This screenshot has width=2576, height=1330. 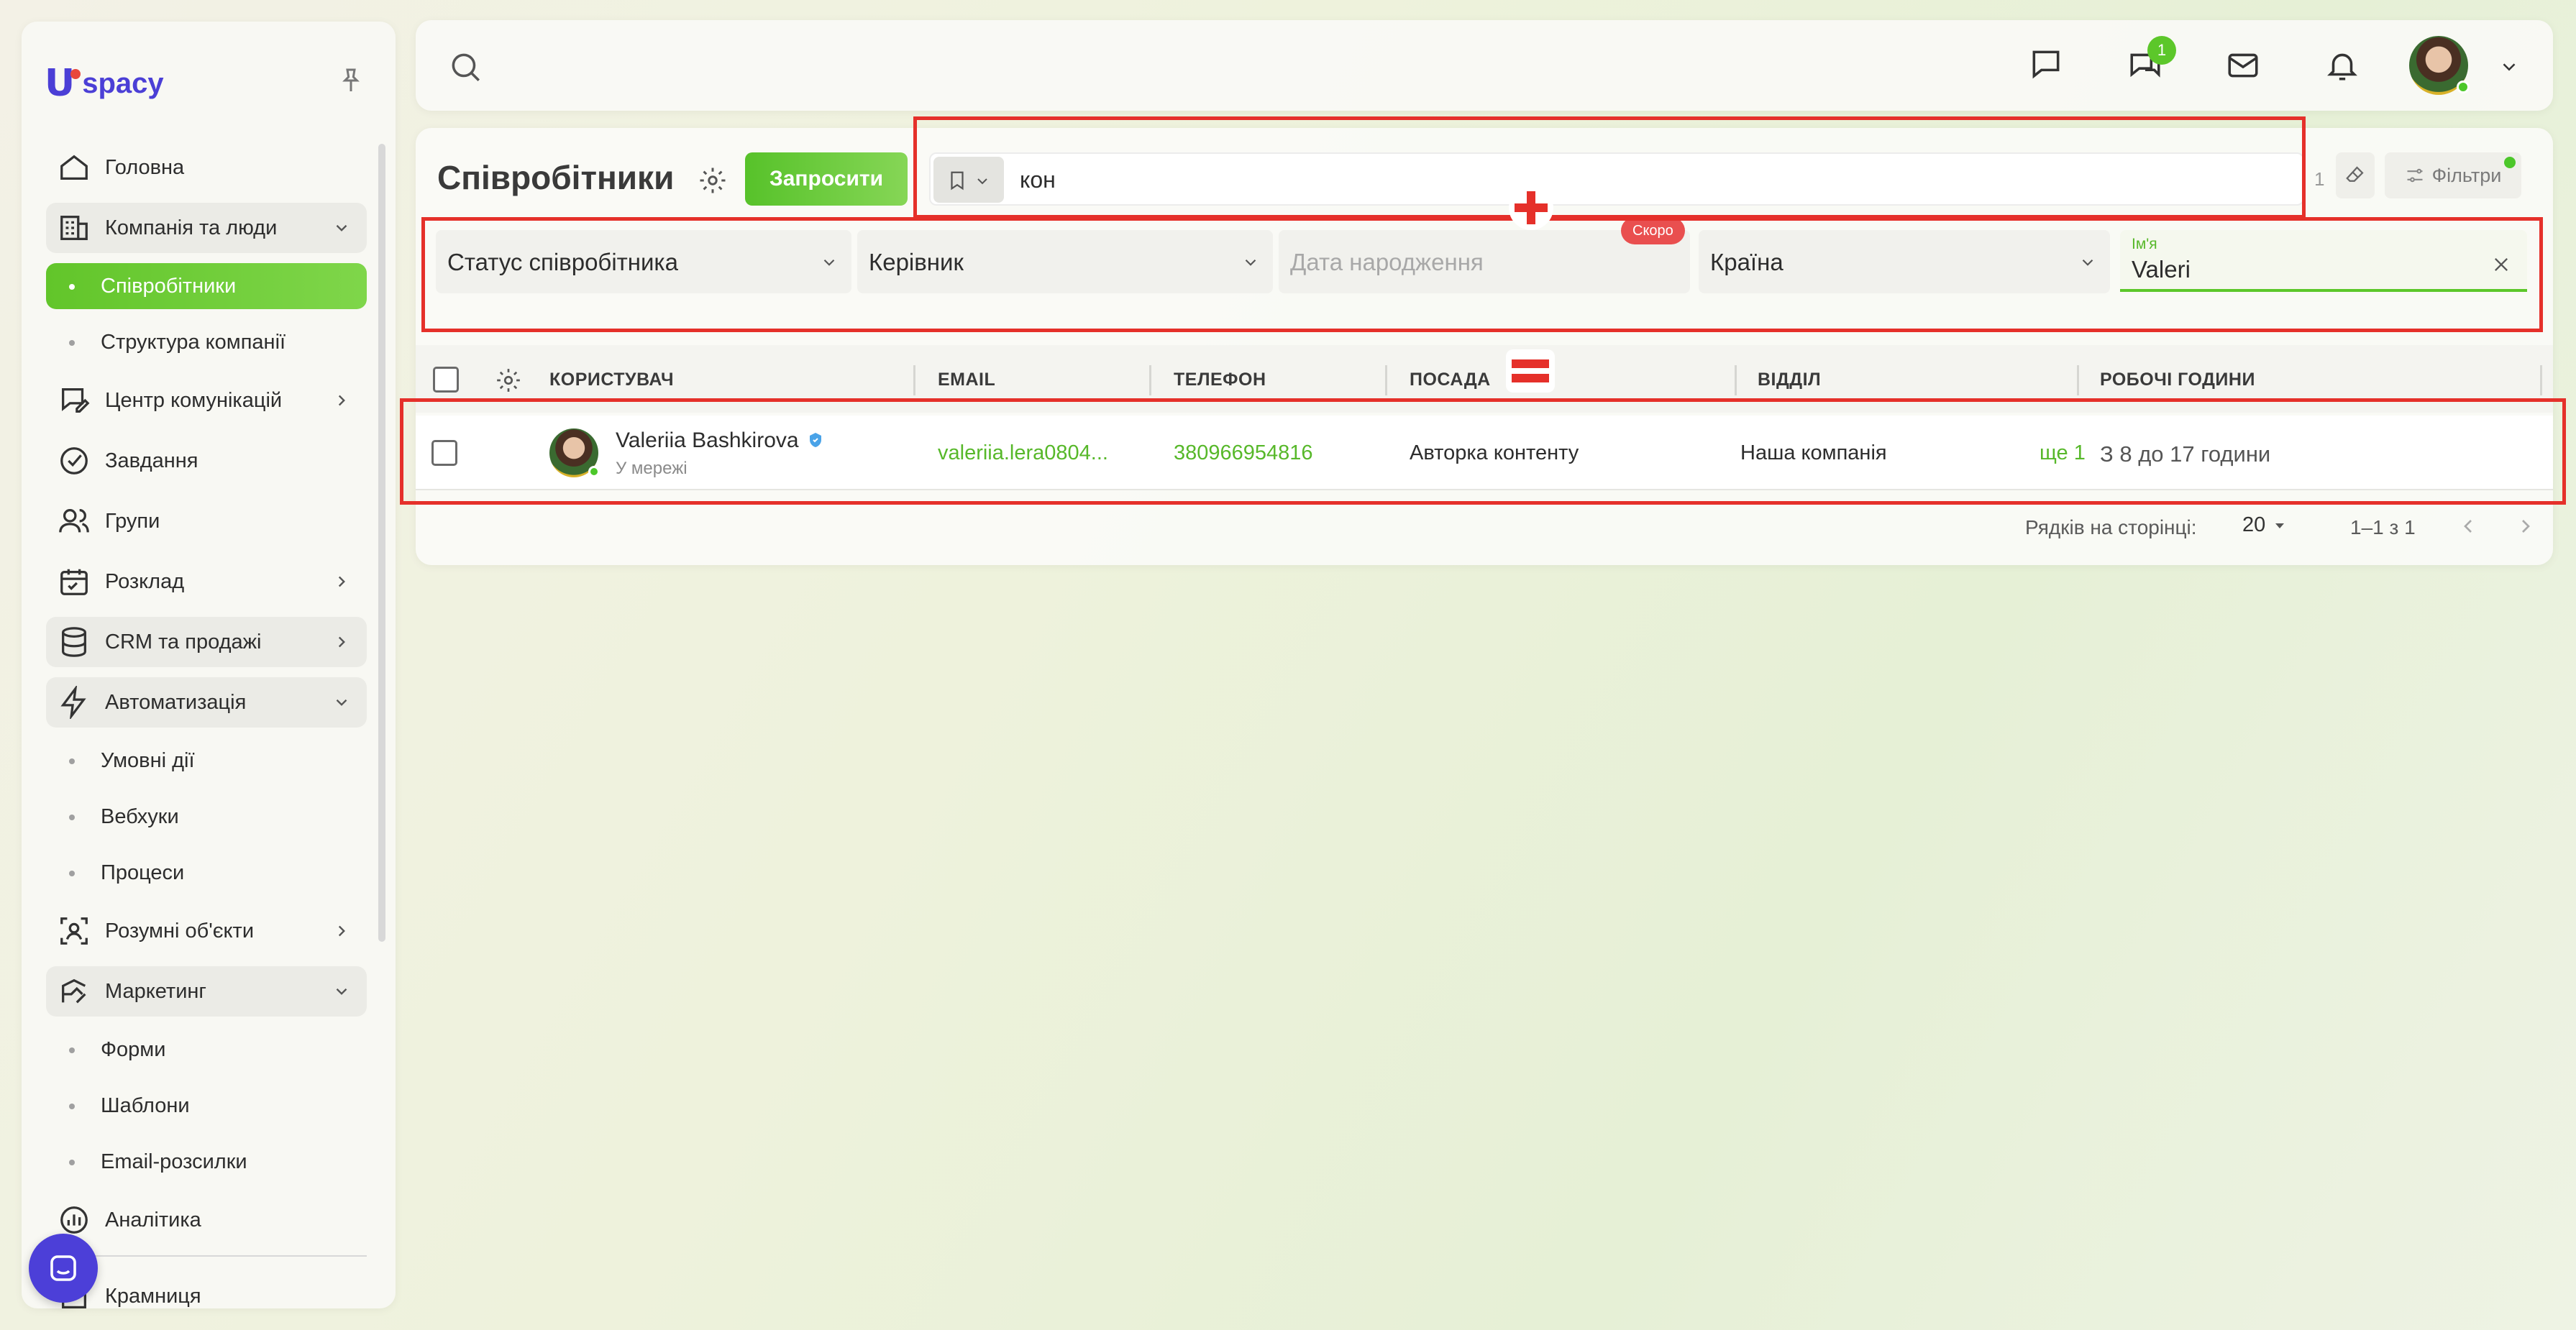 I want to click on sidebar-item-email-campaigns: Email-розсилки, so click(x=206, y=1162).